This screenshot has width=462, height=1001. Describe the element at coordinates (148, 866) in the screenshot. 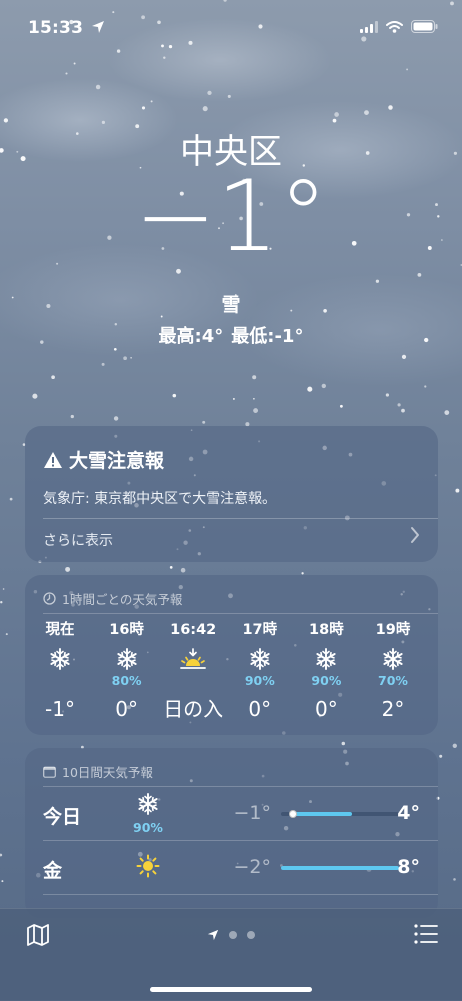

I see `sun-icon` at that location.